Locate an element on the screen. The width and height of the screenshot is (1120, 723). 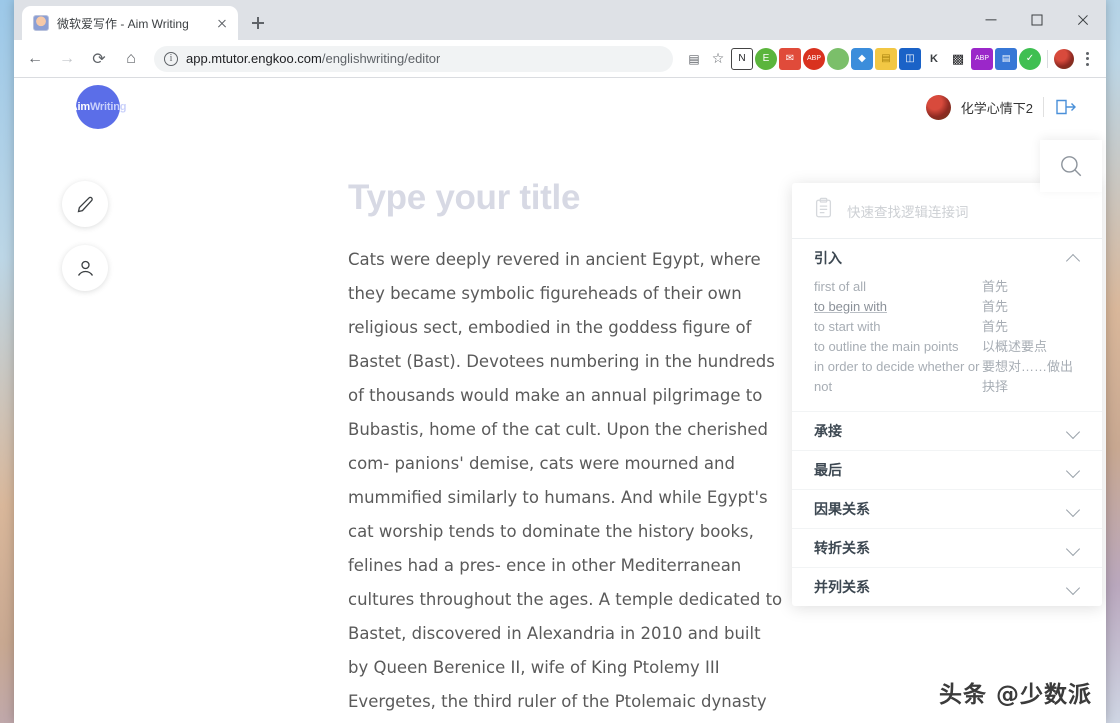
keyboard-icon: ▤ is located at coordinates (886, 58).